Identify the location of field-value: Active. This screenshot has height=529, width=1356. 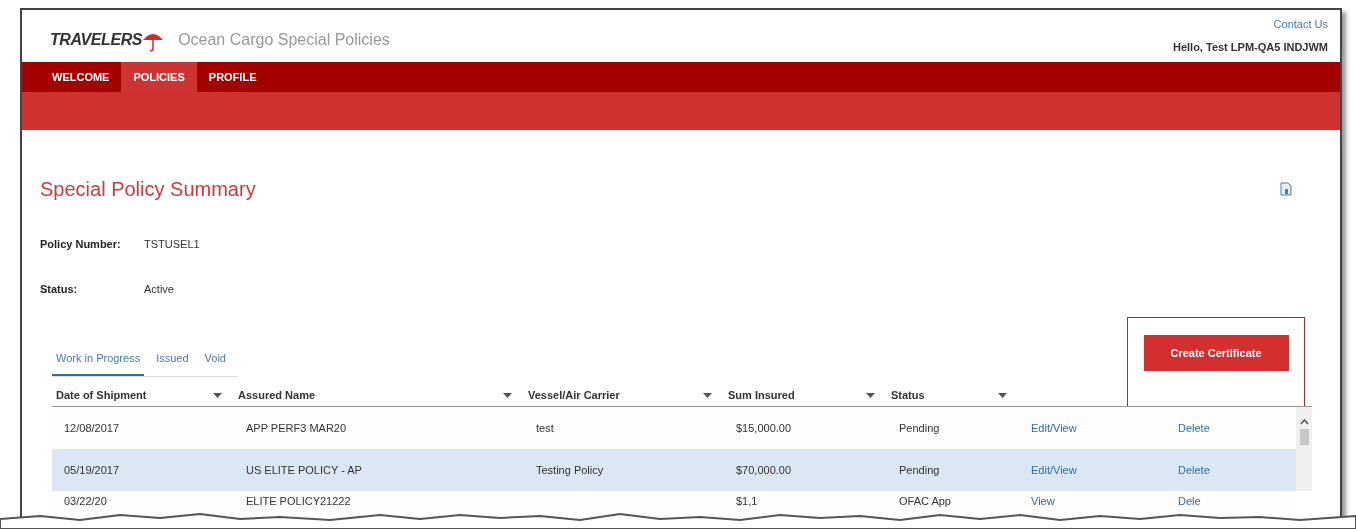
(159, 289).